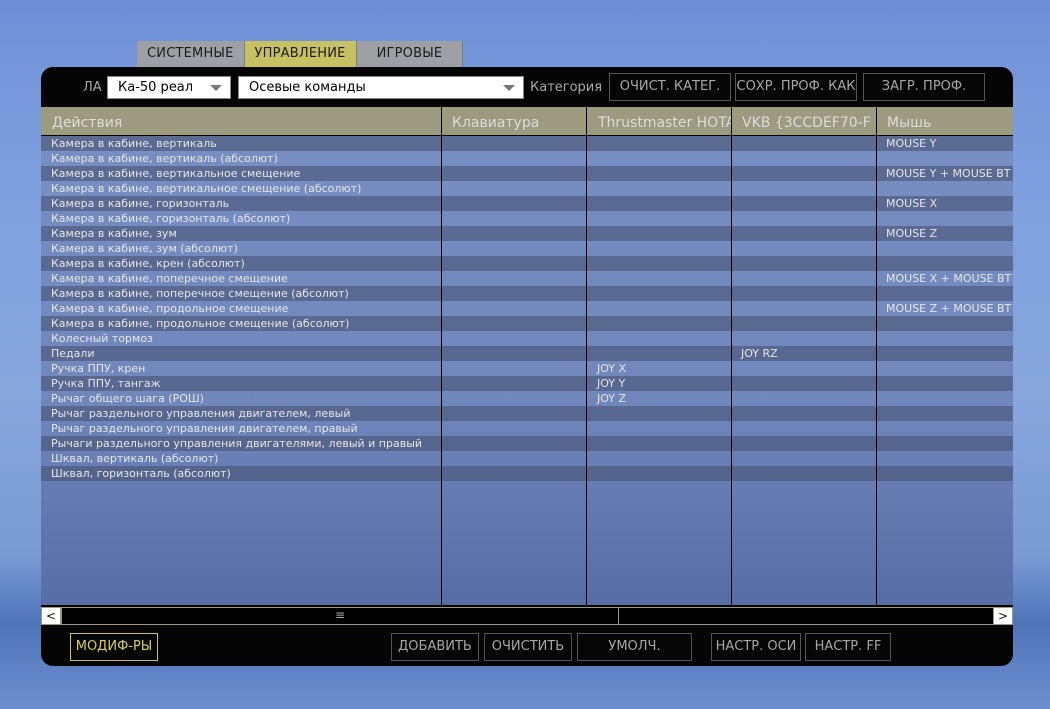 This screenshot has height=709, width=1050. What do you see at coordinates (848, 647) in the screenshot?
I see `ff-tune-button: НАСТР. FF` at bounding box center [848, 647].